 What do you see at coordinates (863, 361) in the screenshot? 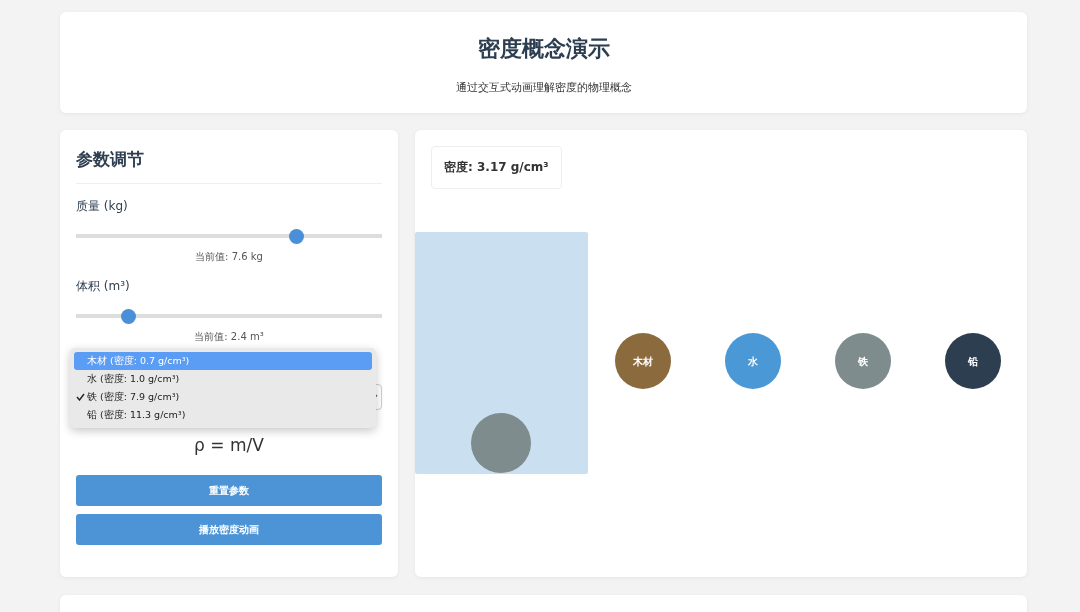
I see `material-ball: 铁` at bounding box center [863, 361].